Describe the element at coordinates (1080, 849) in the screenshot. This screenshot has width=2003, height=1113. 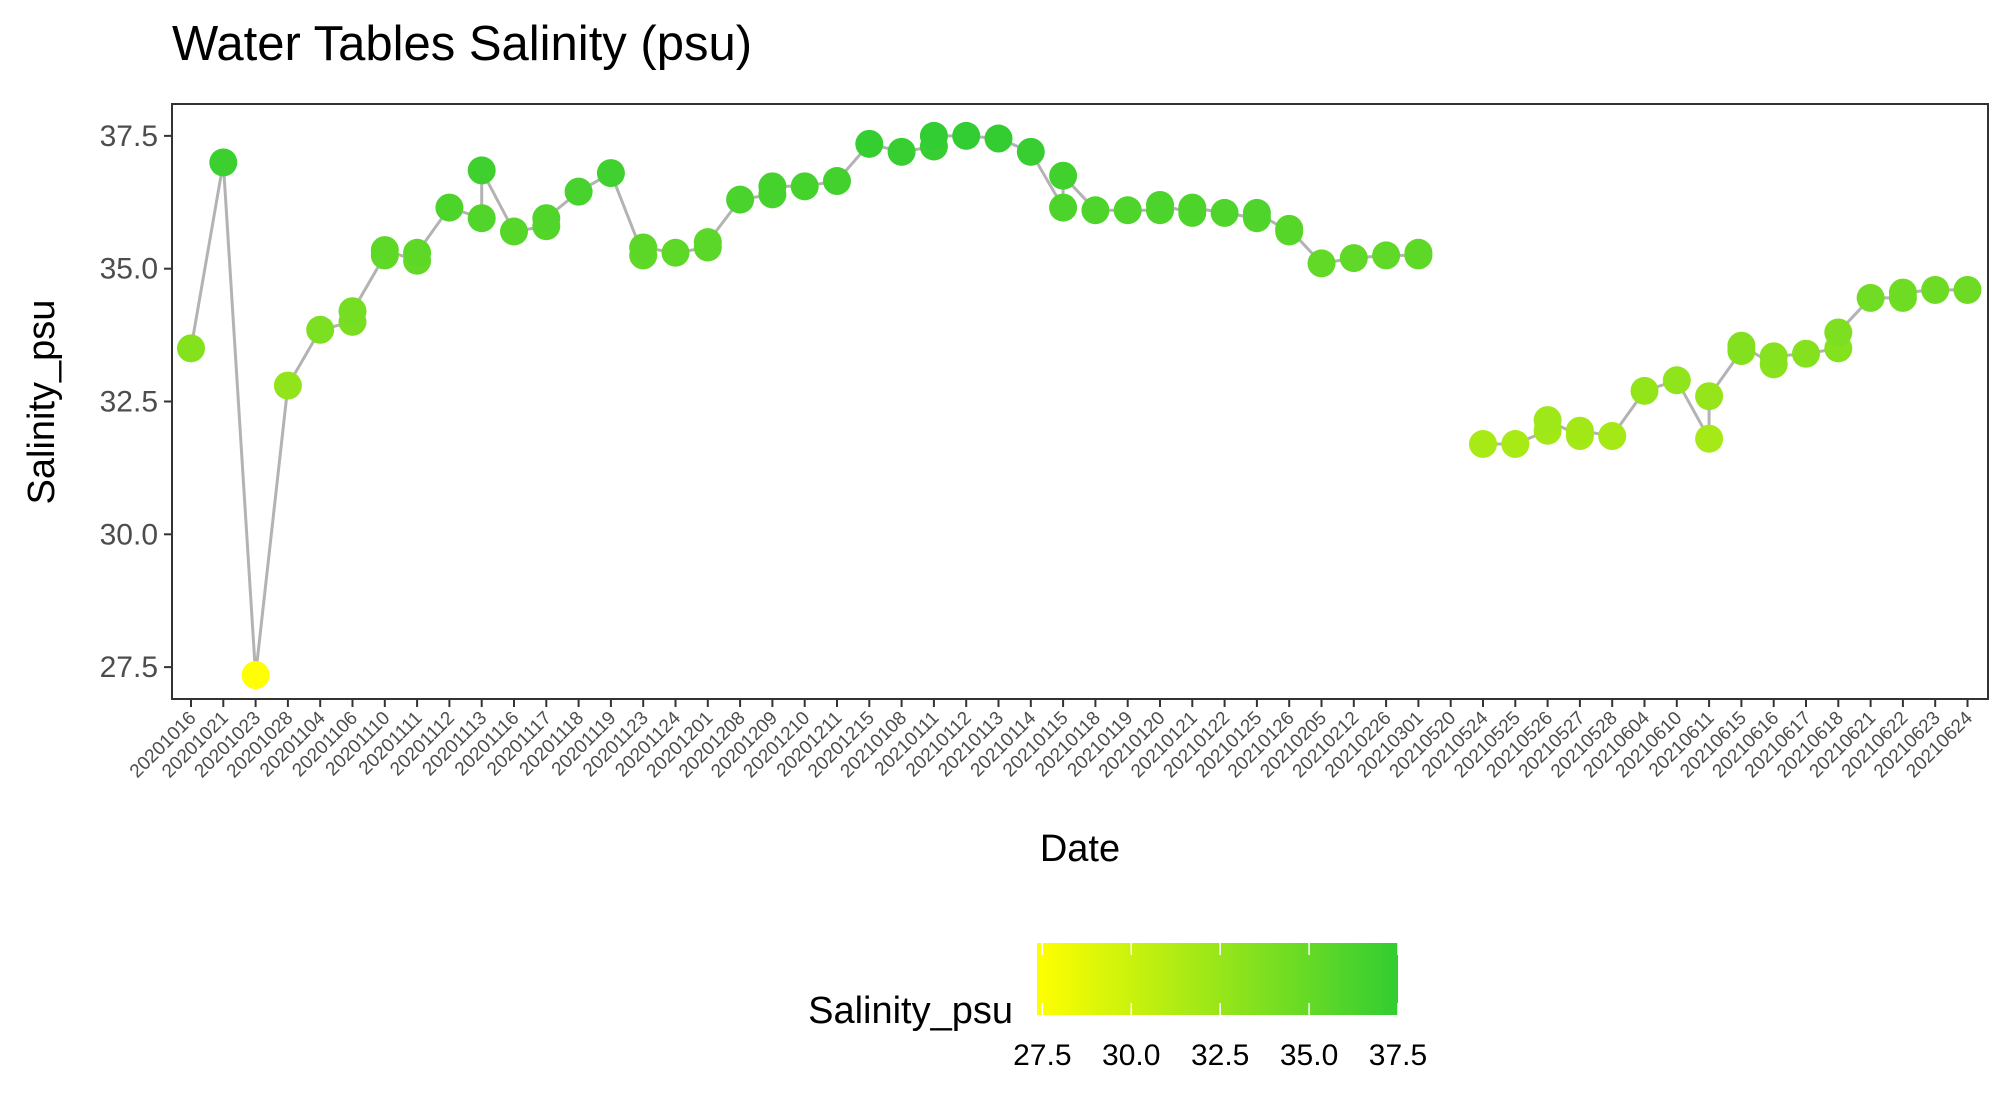
I see `x-axis-title: Date` at that location.